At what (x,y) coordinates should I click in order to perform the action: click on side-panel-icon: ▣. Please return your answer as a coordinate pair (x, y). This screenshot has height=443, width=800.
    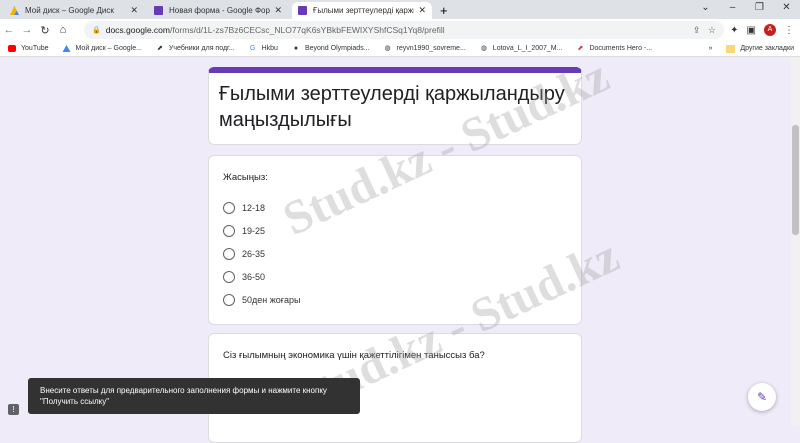
    Looking at the image, I should click on (751, 30).